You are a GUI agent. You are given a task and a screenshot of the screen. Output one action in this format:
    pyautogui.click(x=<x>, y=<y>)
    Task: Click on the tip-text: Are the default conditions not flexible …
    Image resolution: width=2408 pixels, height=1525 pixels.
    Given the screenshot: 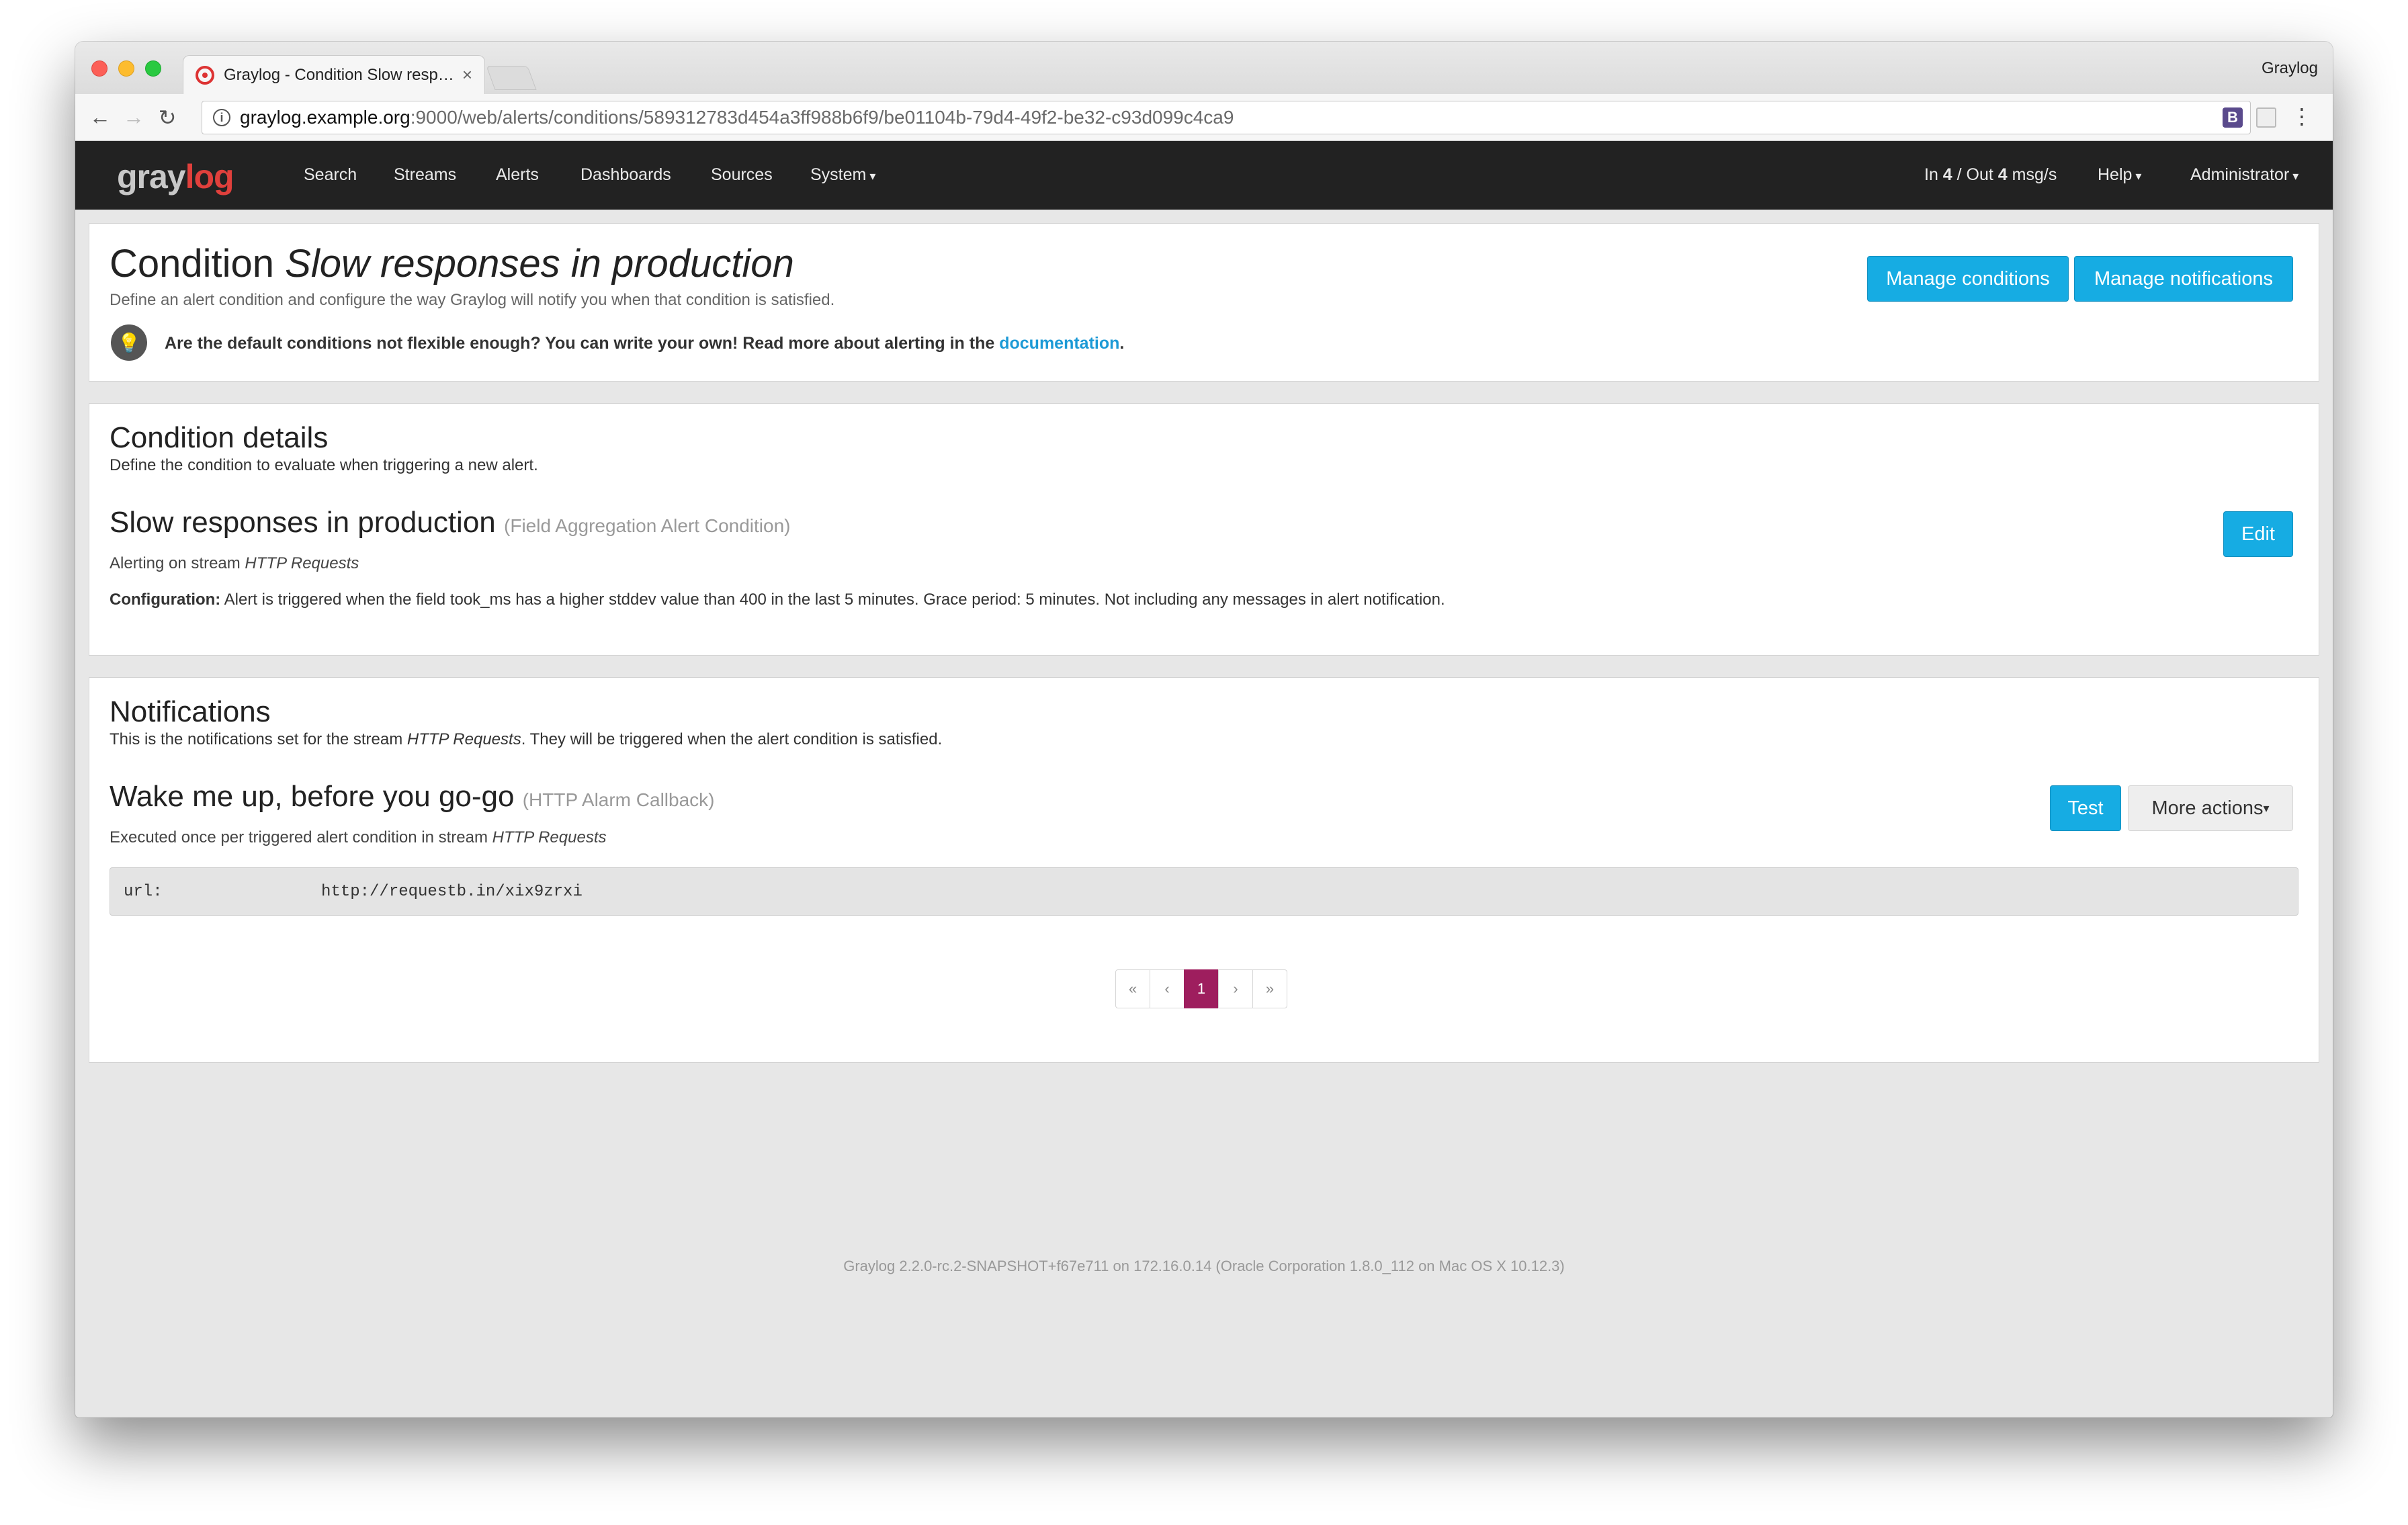 What is the action you would take?
    pyautogui.click(x=645, y=343)
    